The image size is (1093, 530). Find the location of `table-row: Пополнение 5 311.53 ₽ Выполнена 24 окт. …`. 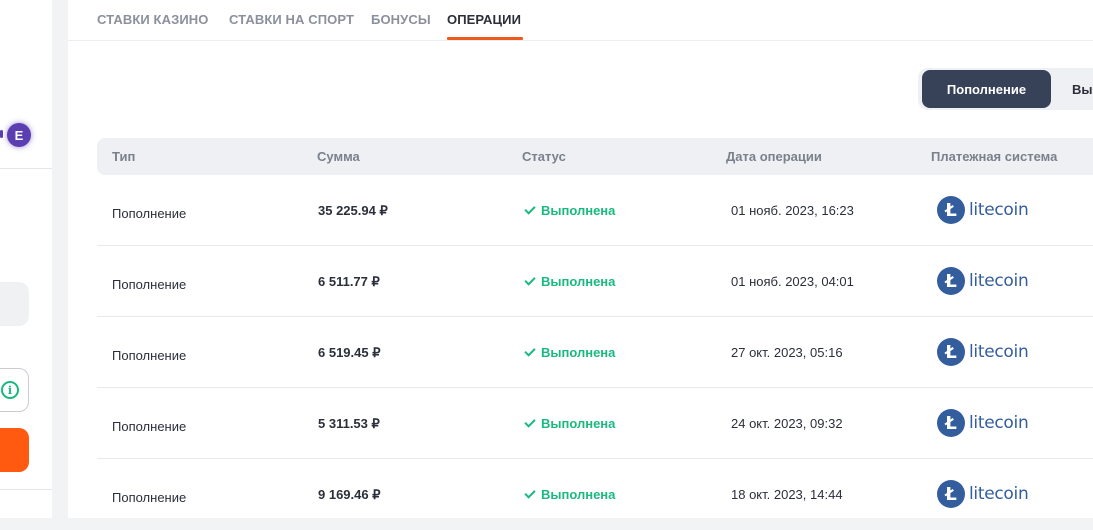

table-row: Пополнение 5 311.53 ₽ Выполнена 24 окт. … is located at coordinates (595, 423).